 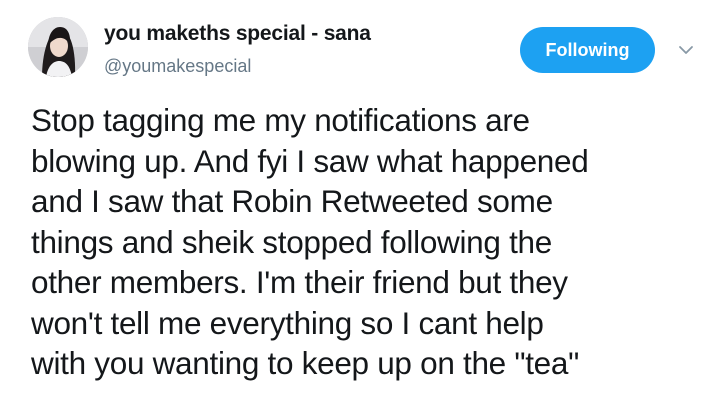 I want to click on following-button: Following, so click(x=587, y=50).